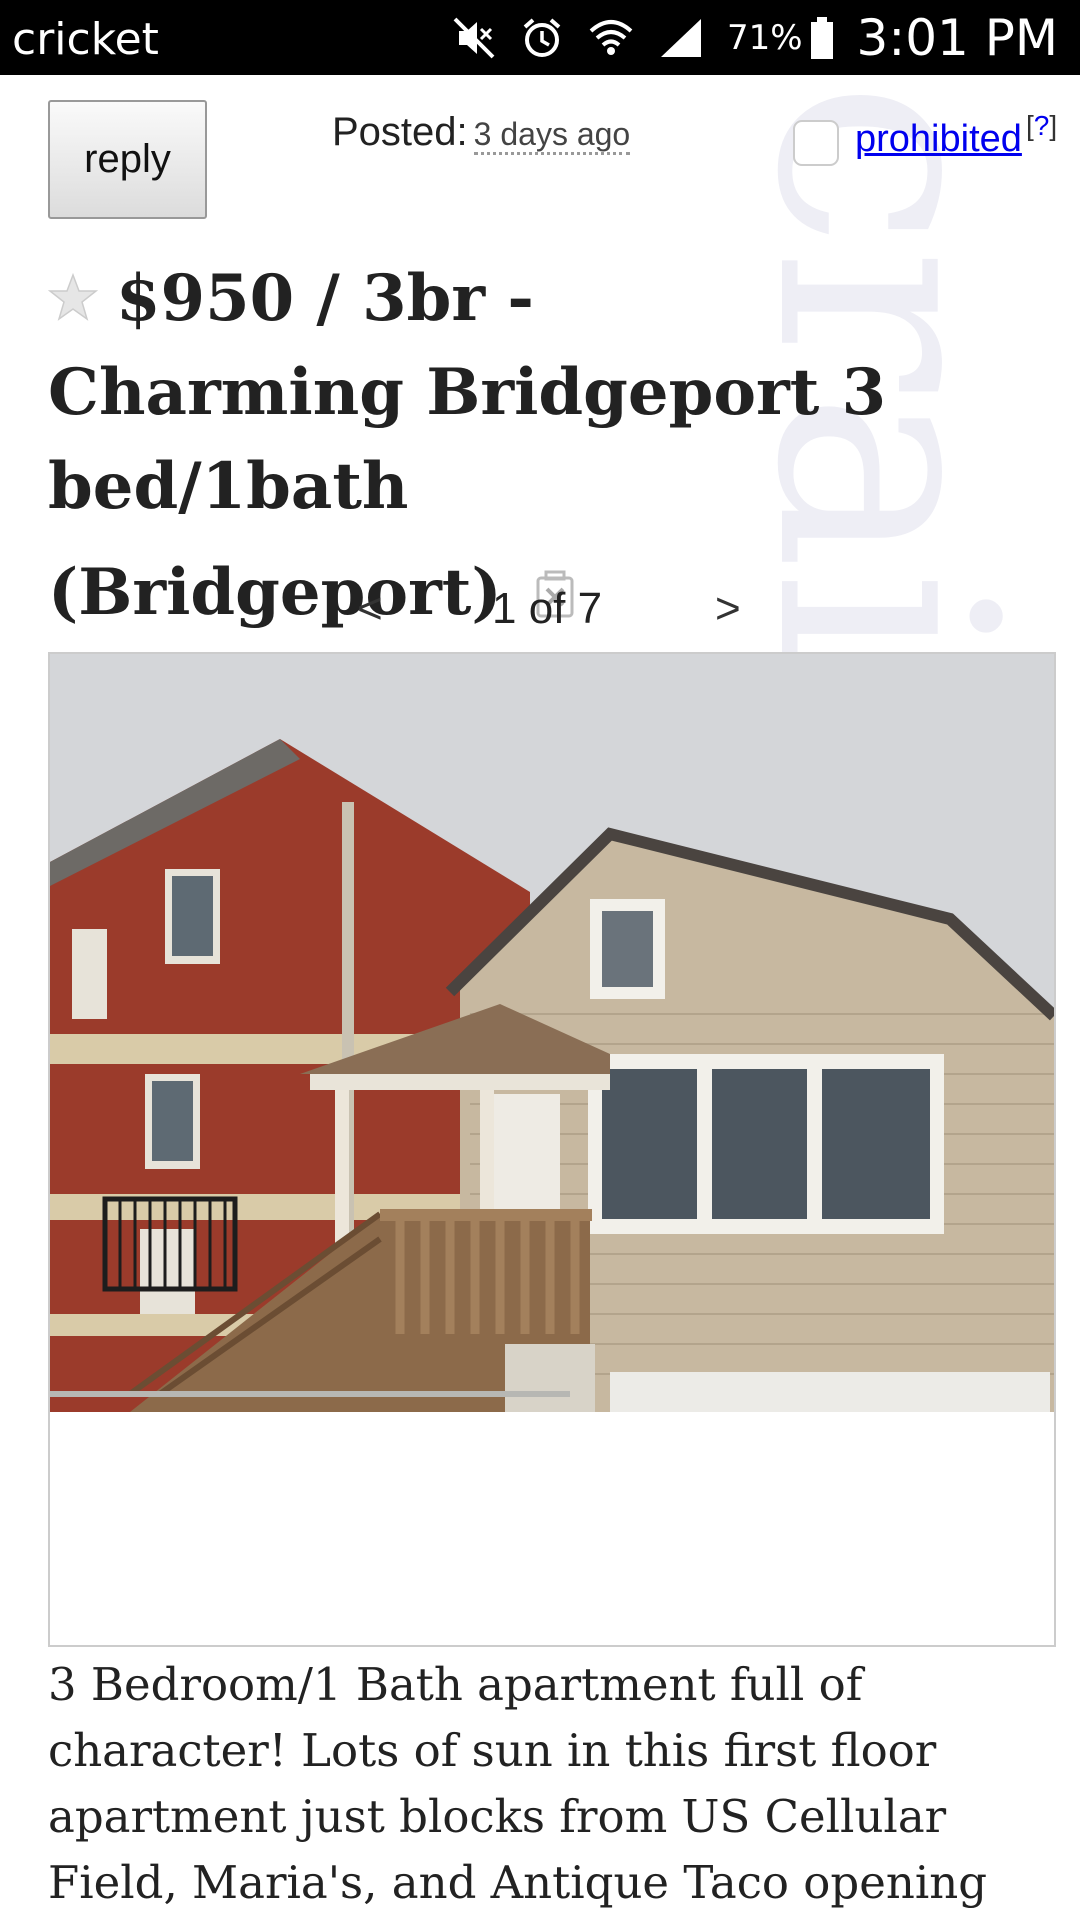 The width and height of the screenshot is (1080, 1920). I want to click on prev-image-button: <, so click(370, 609).